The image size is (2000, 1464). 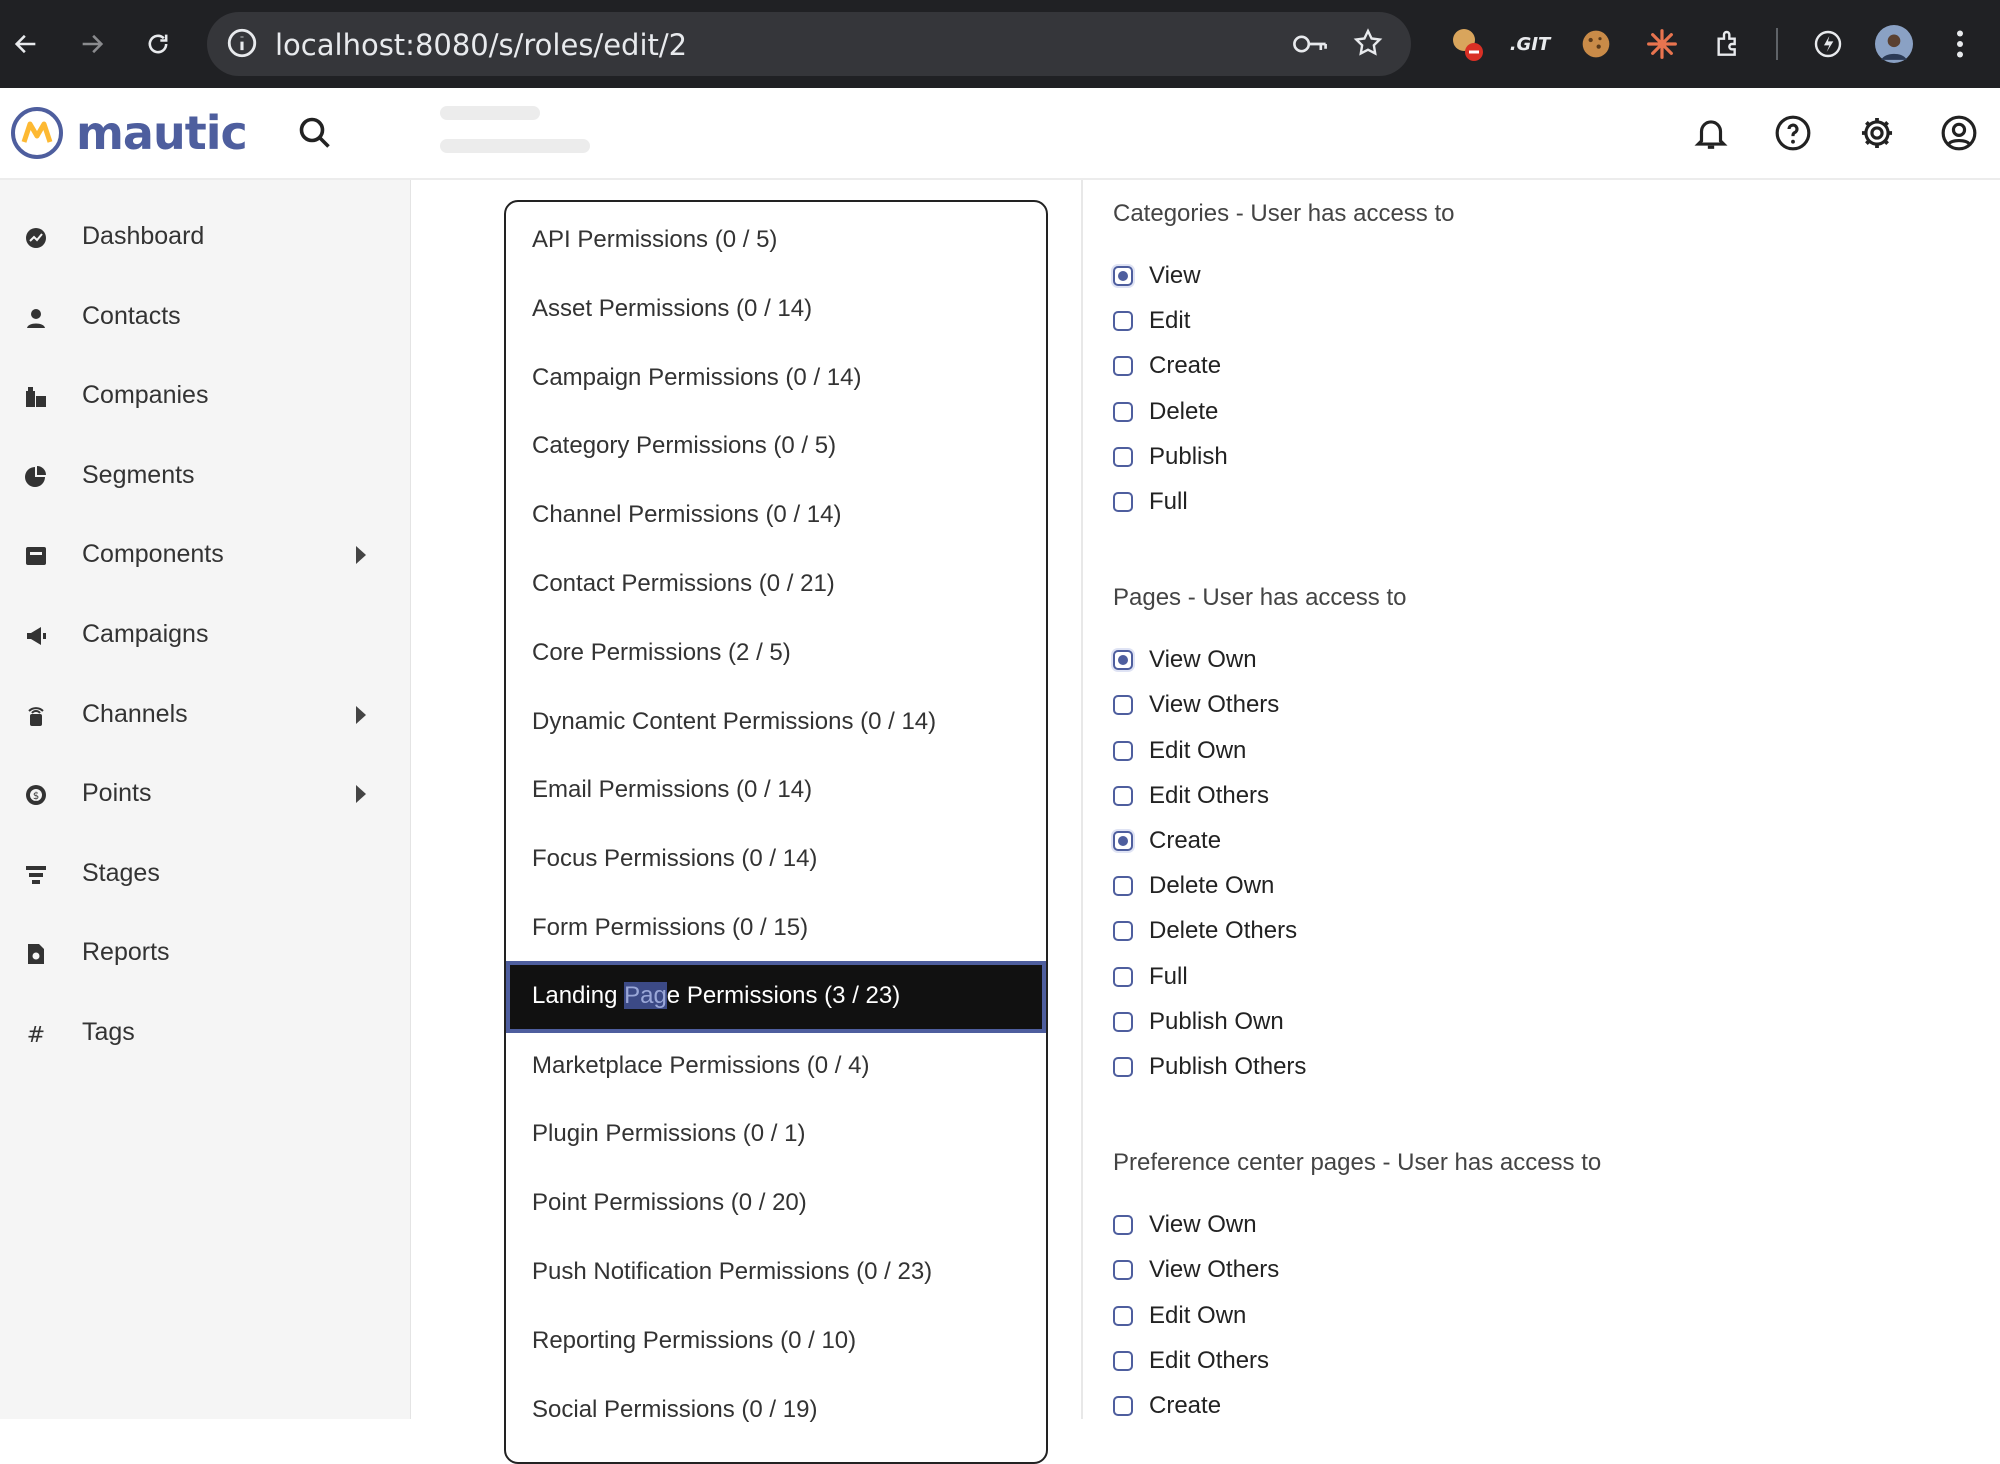 What do you see at coordinates (158, 44) in the screenshot?
I see `reload-button` at bounding box center [158, 44].